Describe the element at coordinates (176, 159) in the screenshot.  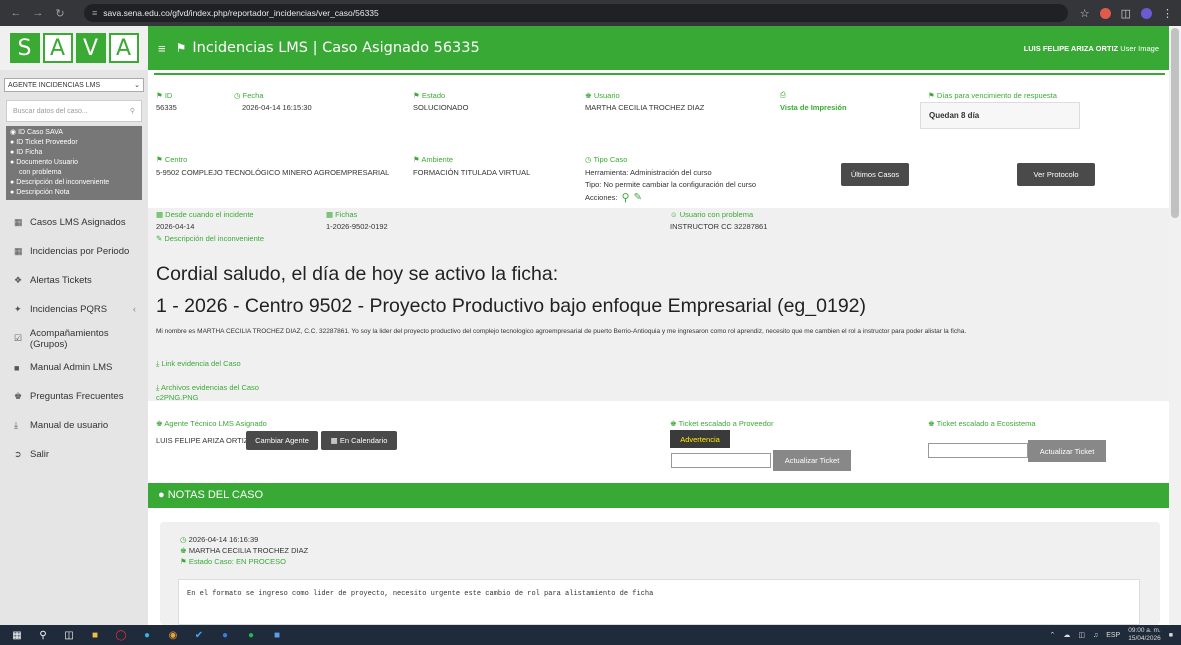
I see `centro-label-text: Centro` at that location.